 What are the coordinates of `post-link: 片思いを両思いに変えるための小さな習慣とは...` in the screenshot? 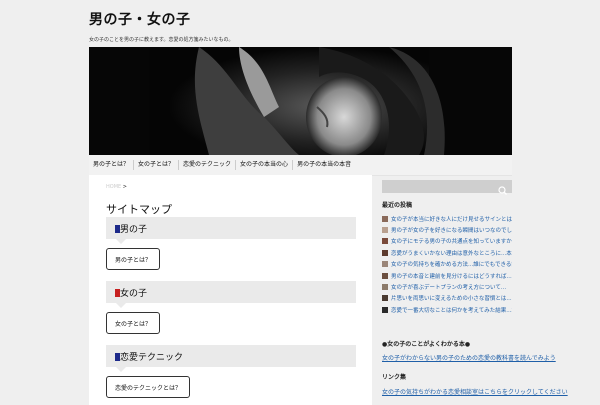 It's located at (451, 298).